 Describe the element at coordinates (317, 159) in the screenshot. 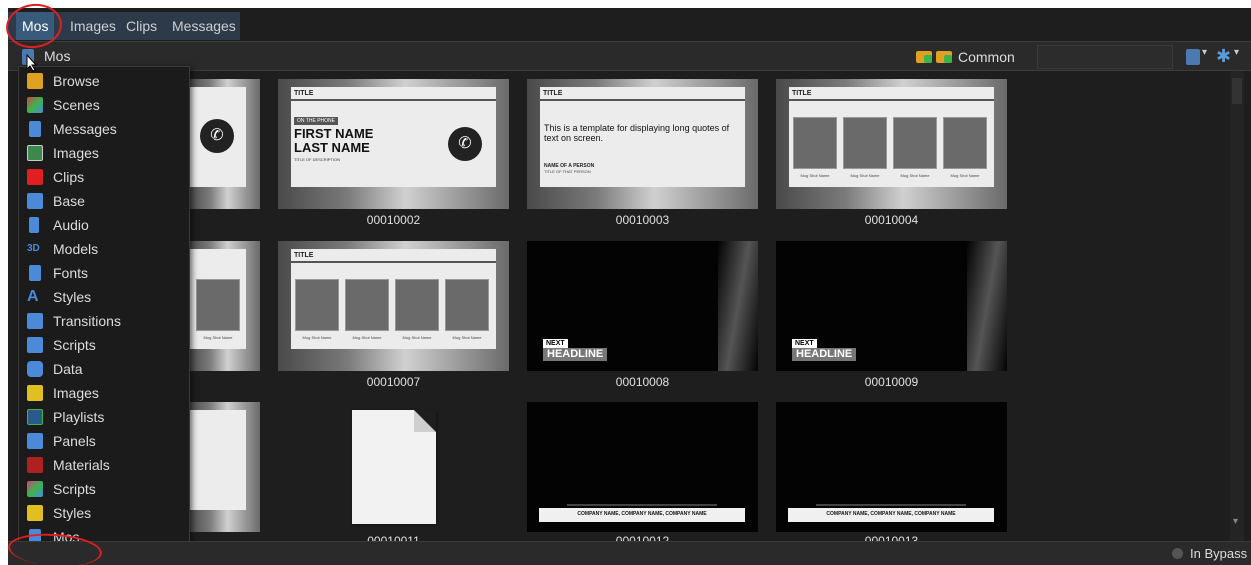

I see `slide-desc: TITLE OF DESCRIPTION` at that location.